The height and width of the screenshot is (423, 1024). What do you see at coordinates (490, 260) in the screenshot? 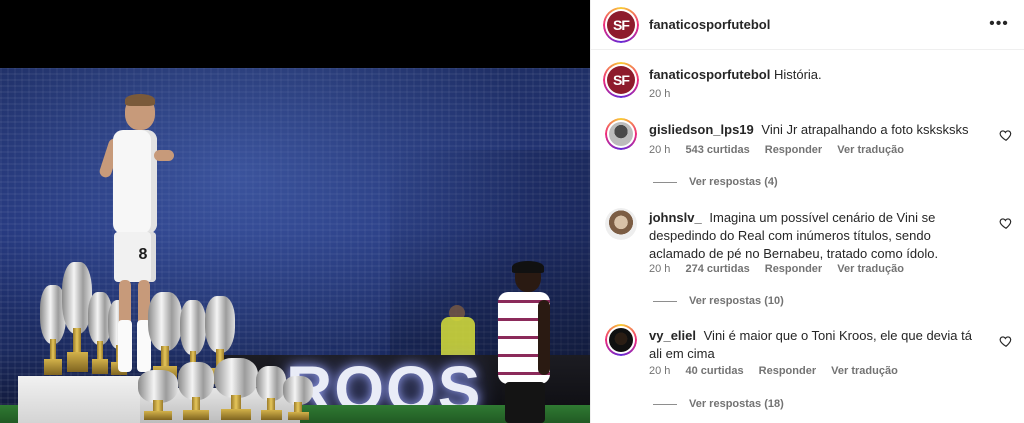
I see `stands-shadow` at bounding box center [490, 260].